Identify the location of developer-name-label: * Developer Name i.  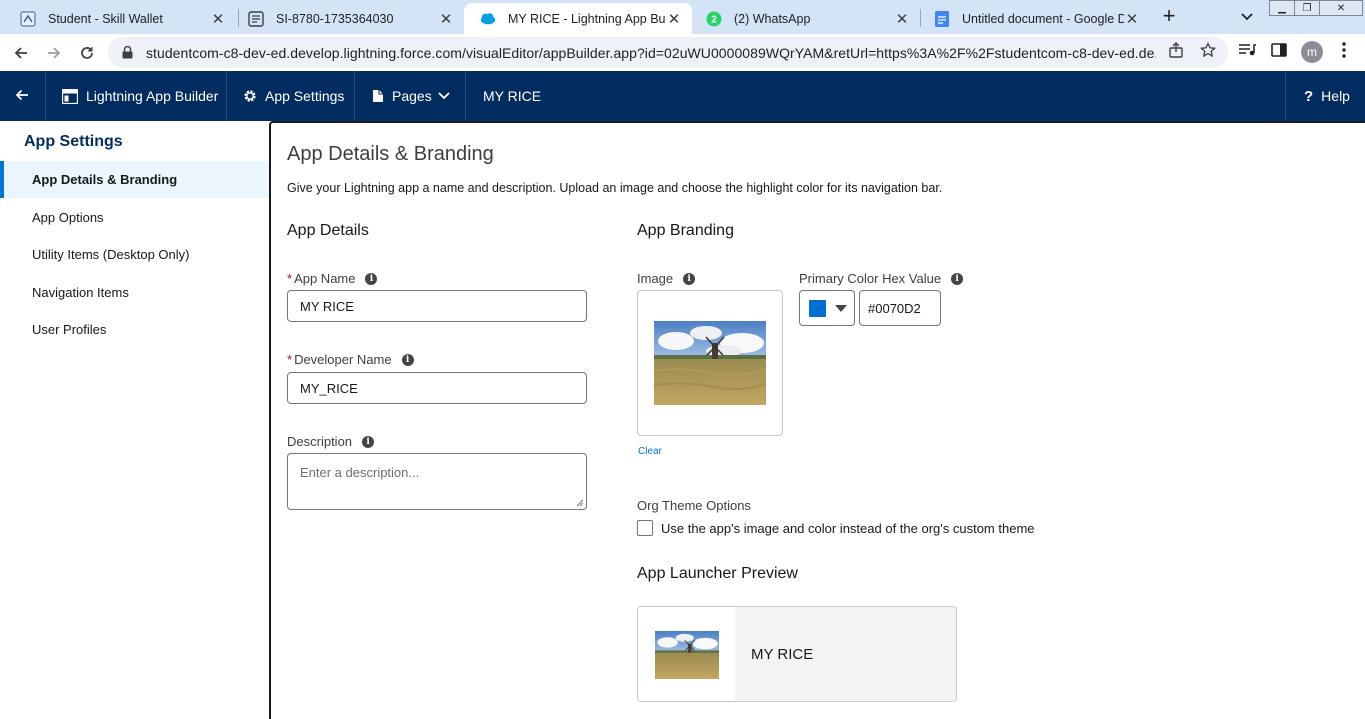
(350, 359).